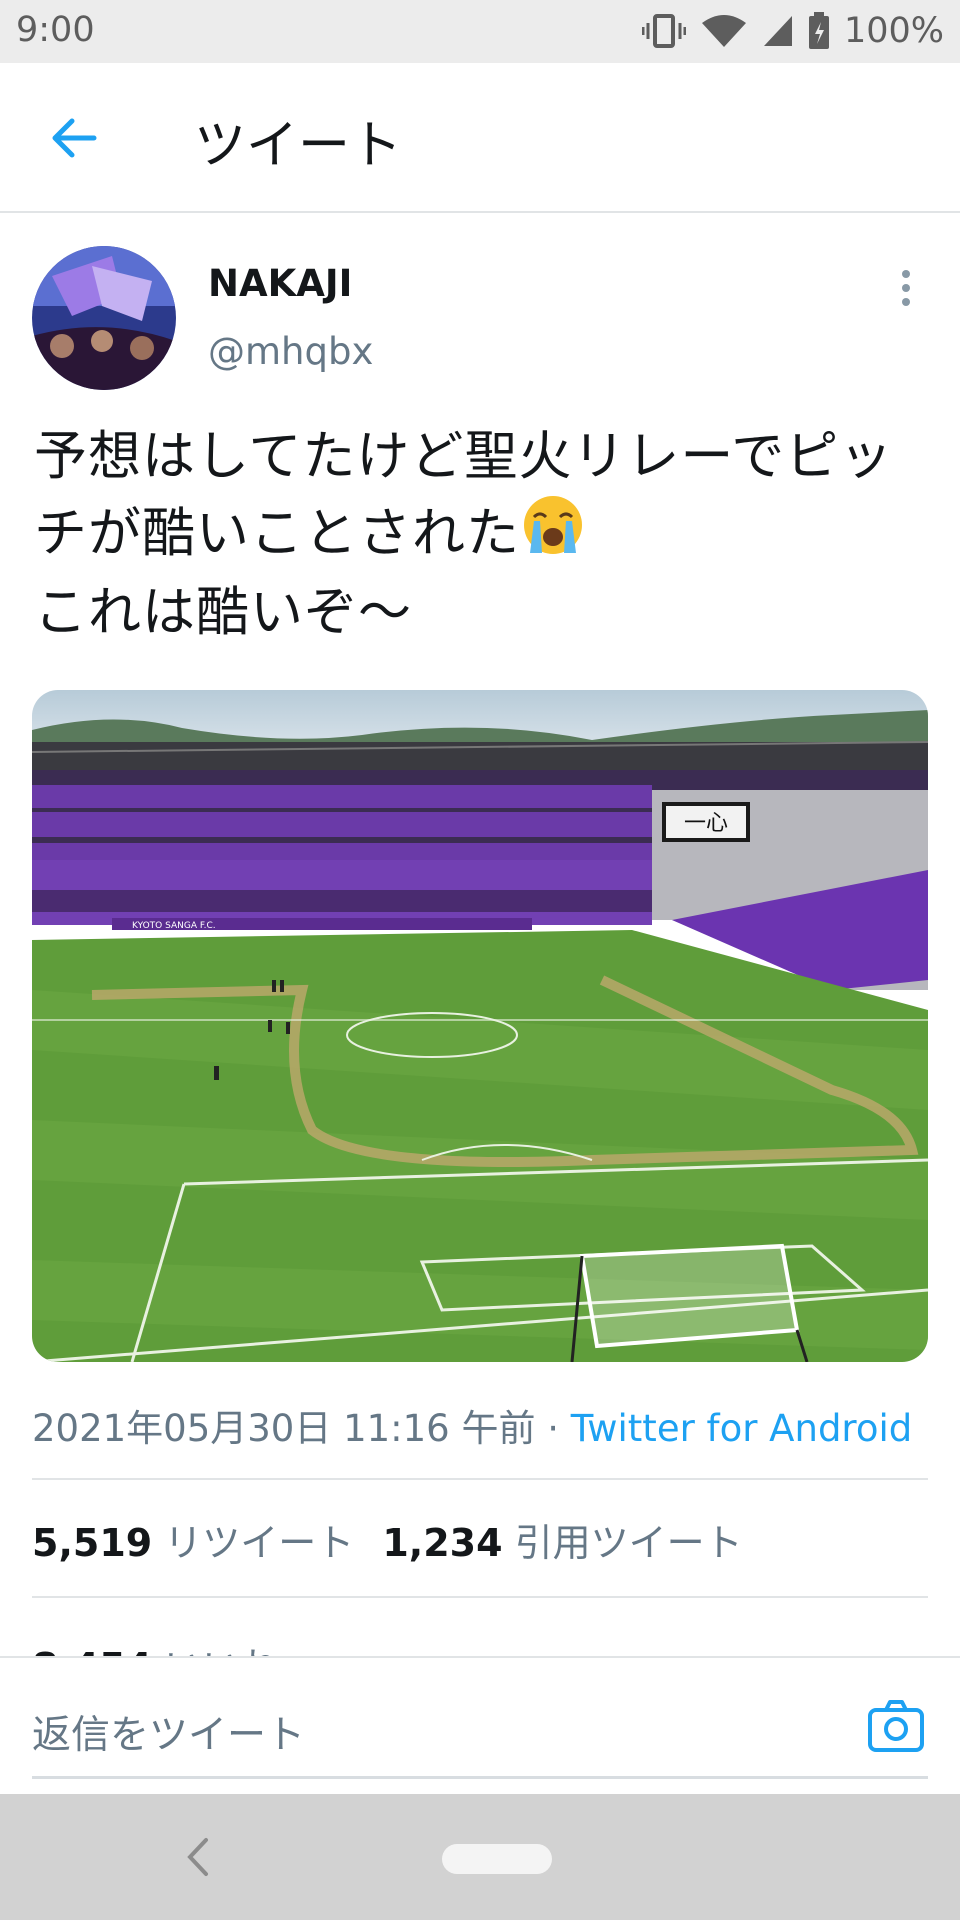  Describe the element at coordinates (92, 1543) in the screenshot. I see `retweets-count: 5,519` at that location.